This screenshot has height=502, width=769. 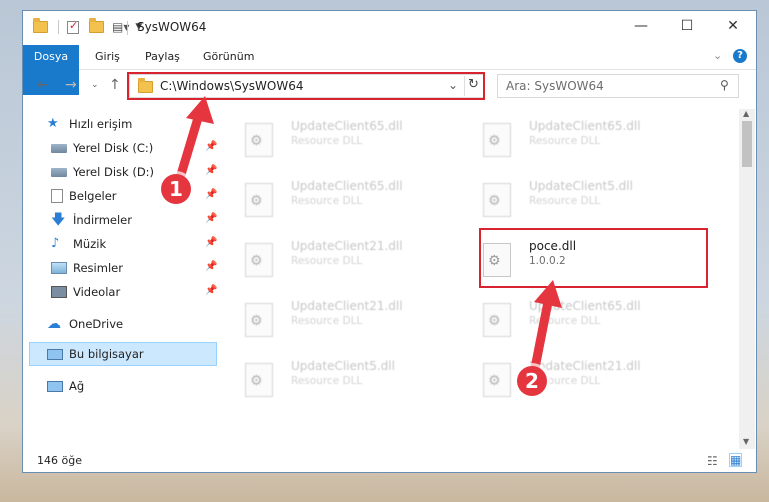 I want to click on arrow-to-poce-dll, so click(x=546, y=326).